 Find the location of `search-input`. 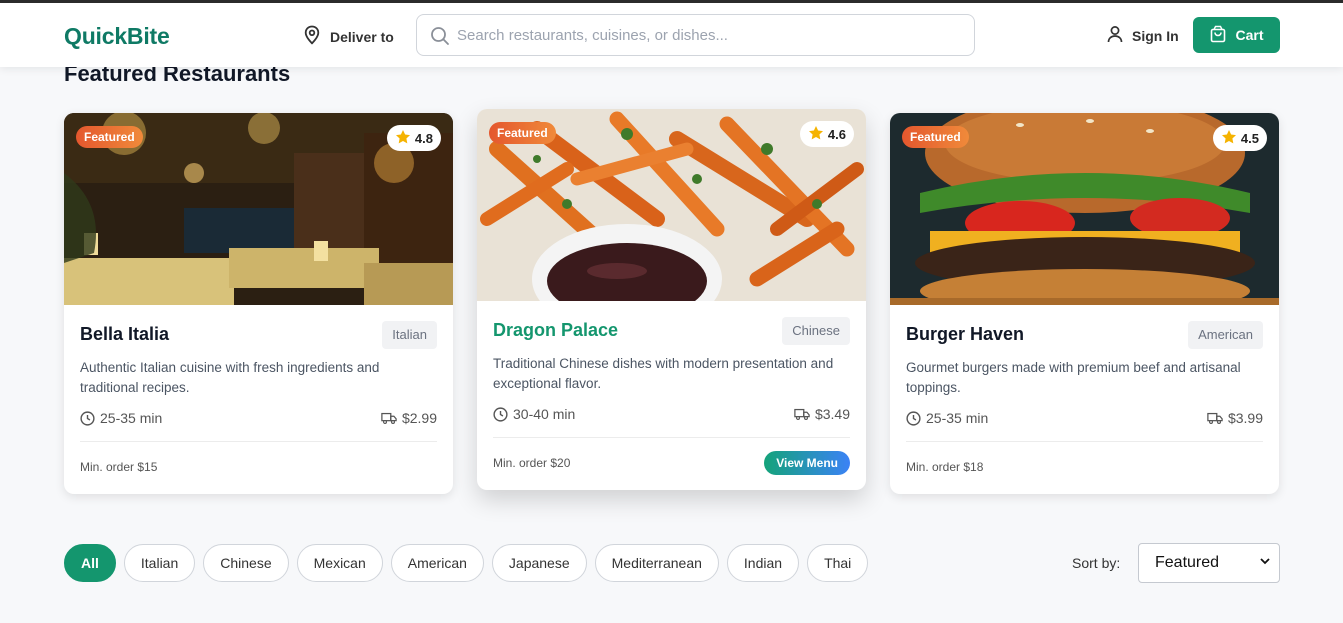

search-input is located at coordinates (709, 35).